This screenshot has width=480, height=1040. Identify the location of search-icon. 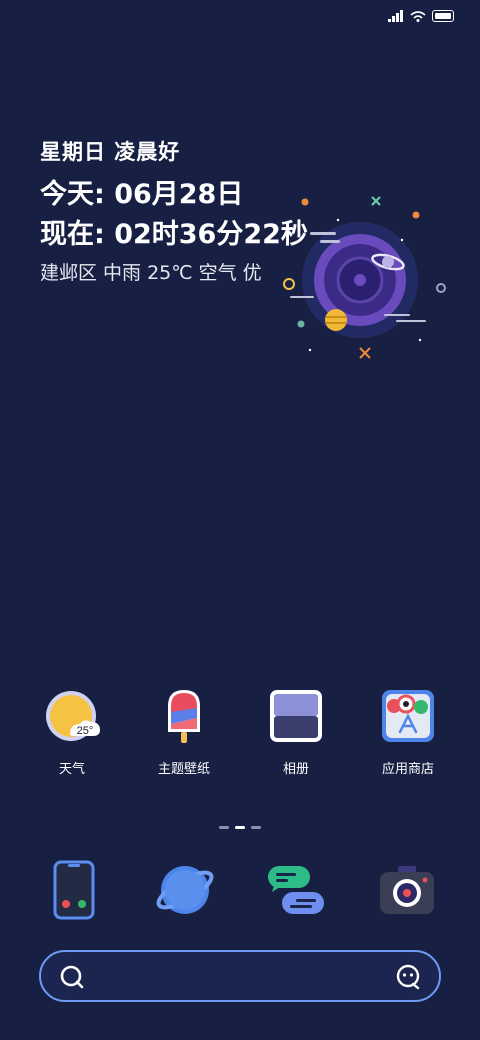
(72, 977).